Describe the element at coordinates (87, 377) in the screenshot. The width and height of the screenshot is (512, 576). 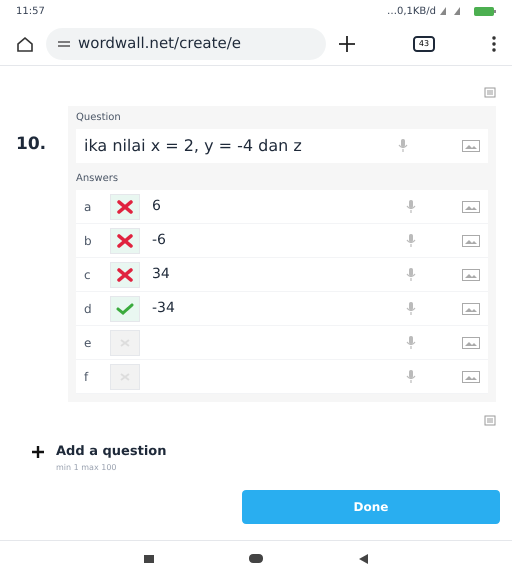
I see `answer-letter: f` at that location.